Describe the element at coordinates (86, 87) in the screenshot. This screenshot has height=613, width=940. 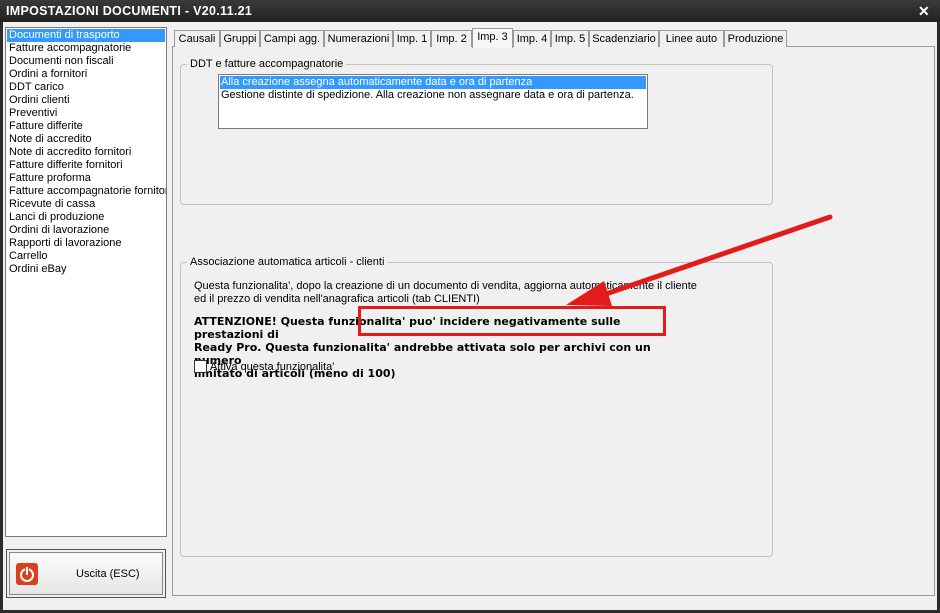
I see `sidebar-item: DDT carico` at that location.